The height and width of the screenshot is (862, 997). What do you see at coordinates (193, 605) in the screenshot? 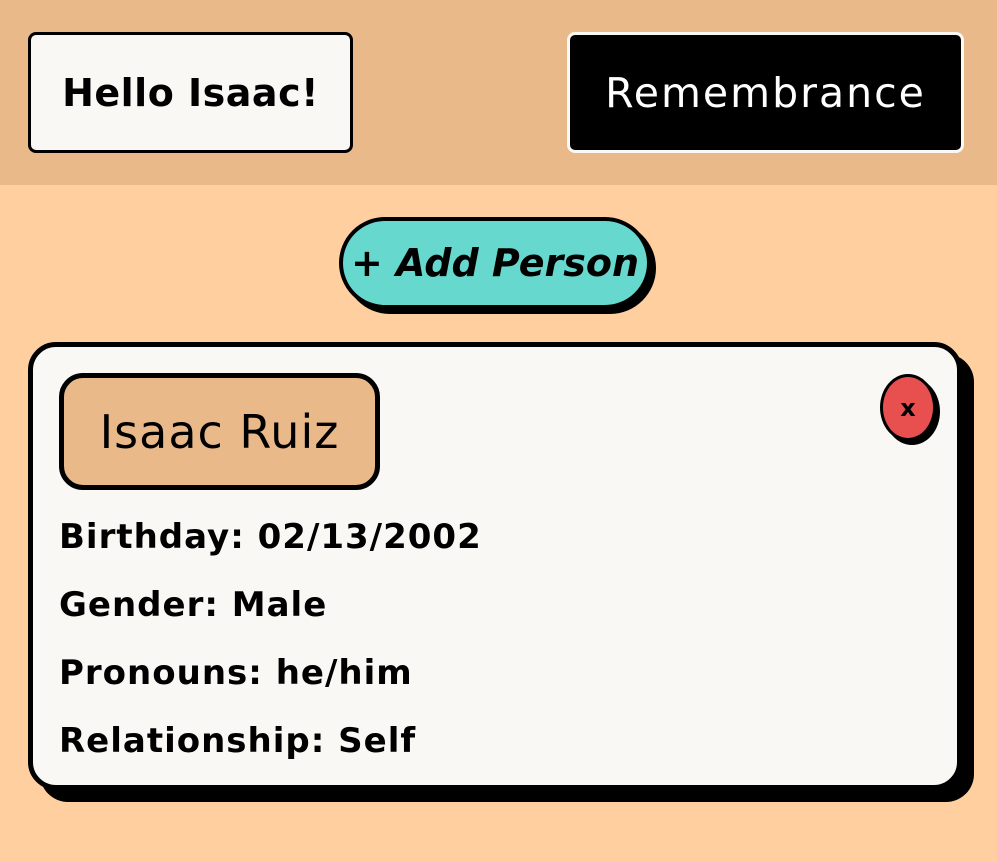
I see `gender-field: Gender: Male` at bounding box center [193, 605].